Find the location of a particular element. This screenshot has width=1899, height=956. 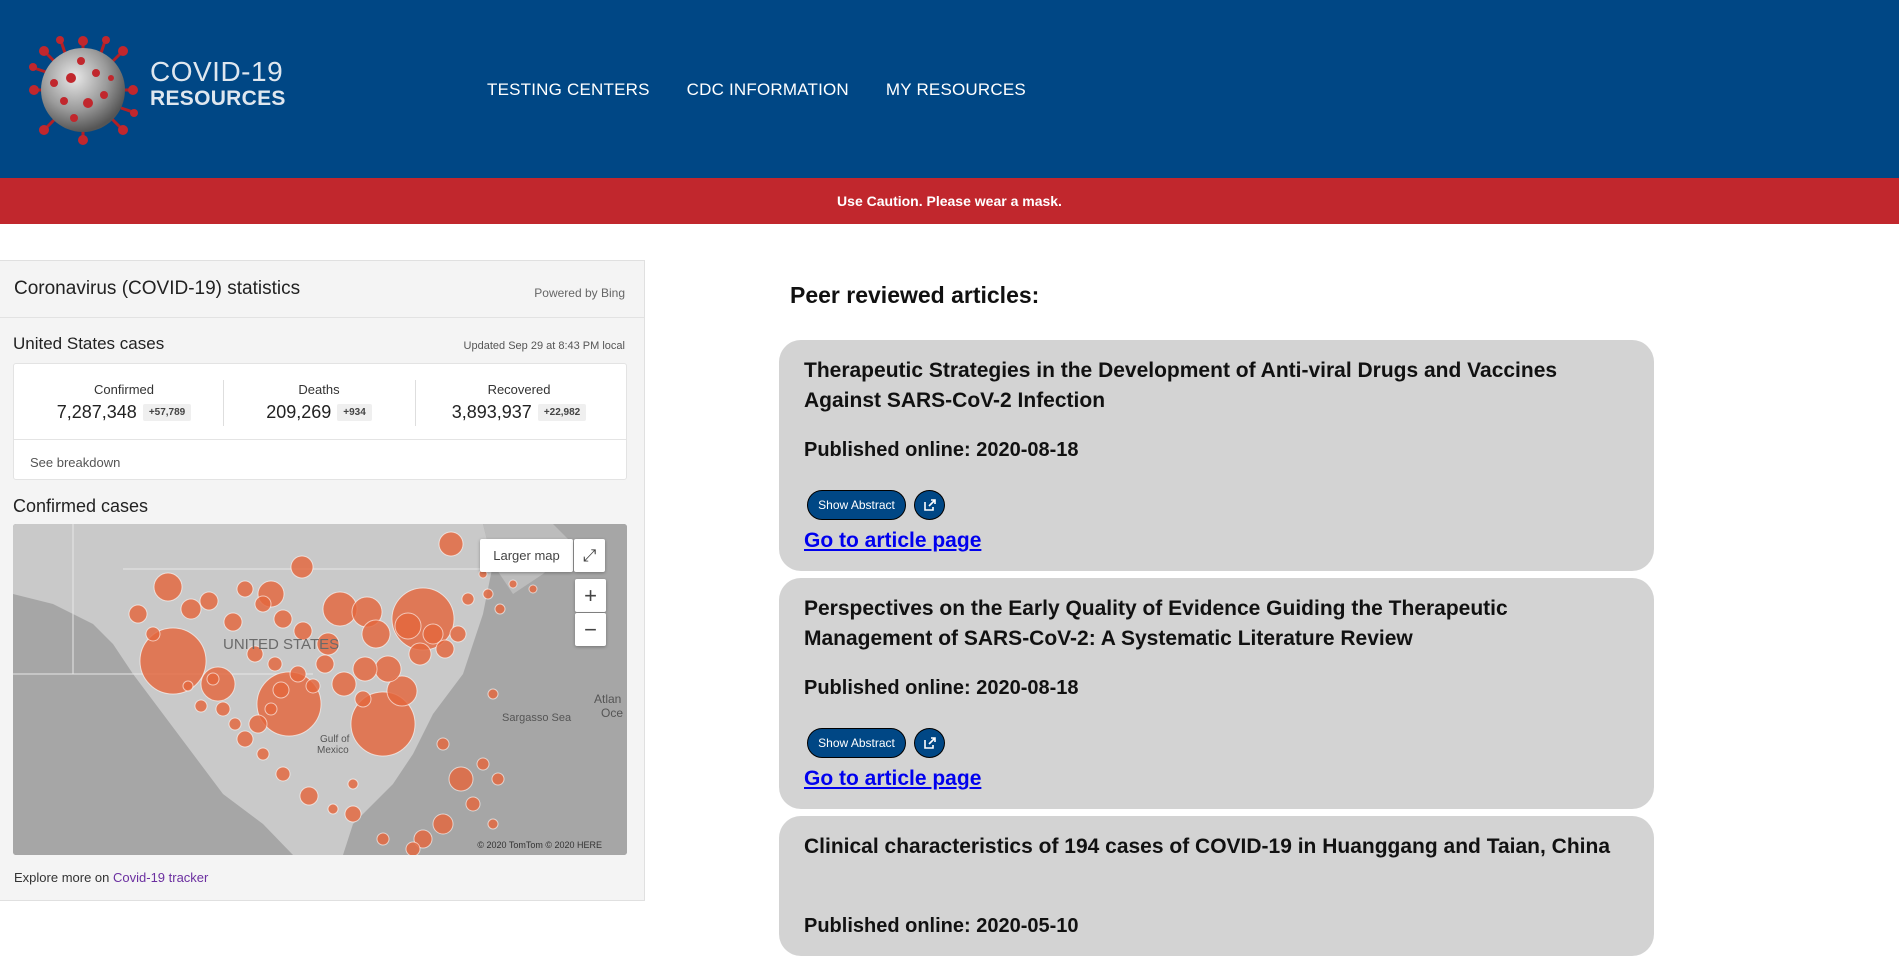

covid-tracker-link: Covid-19 tracker is located at coordinates (160, 877).